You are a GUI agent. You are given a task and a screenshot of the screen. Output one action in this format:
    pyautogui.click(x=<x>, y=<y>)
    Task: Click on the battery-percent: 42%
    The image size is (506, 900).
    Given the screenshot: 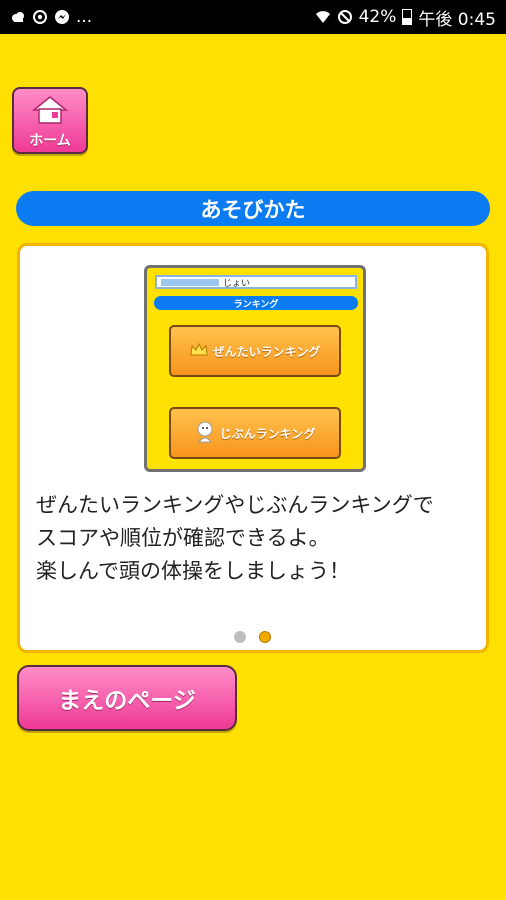 What is the action you would take?
    pyautogui.click(x=377, y=17)
    